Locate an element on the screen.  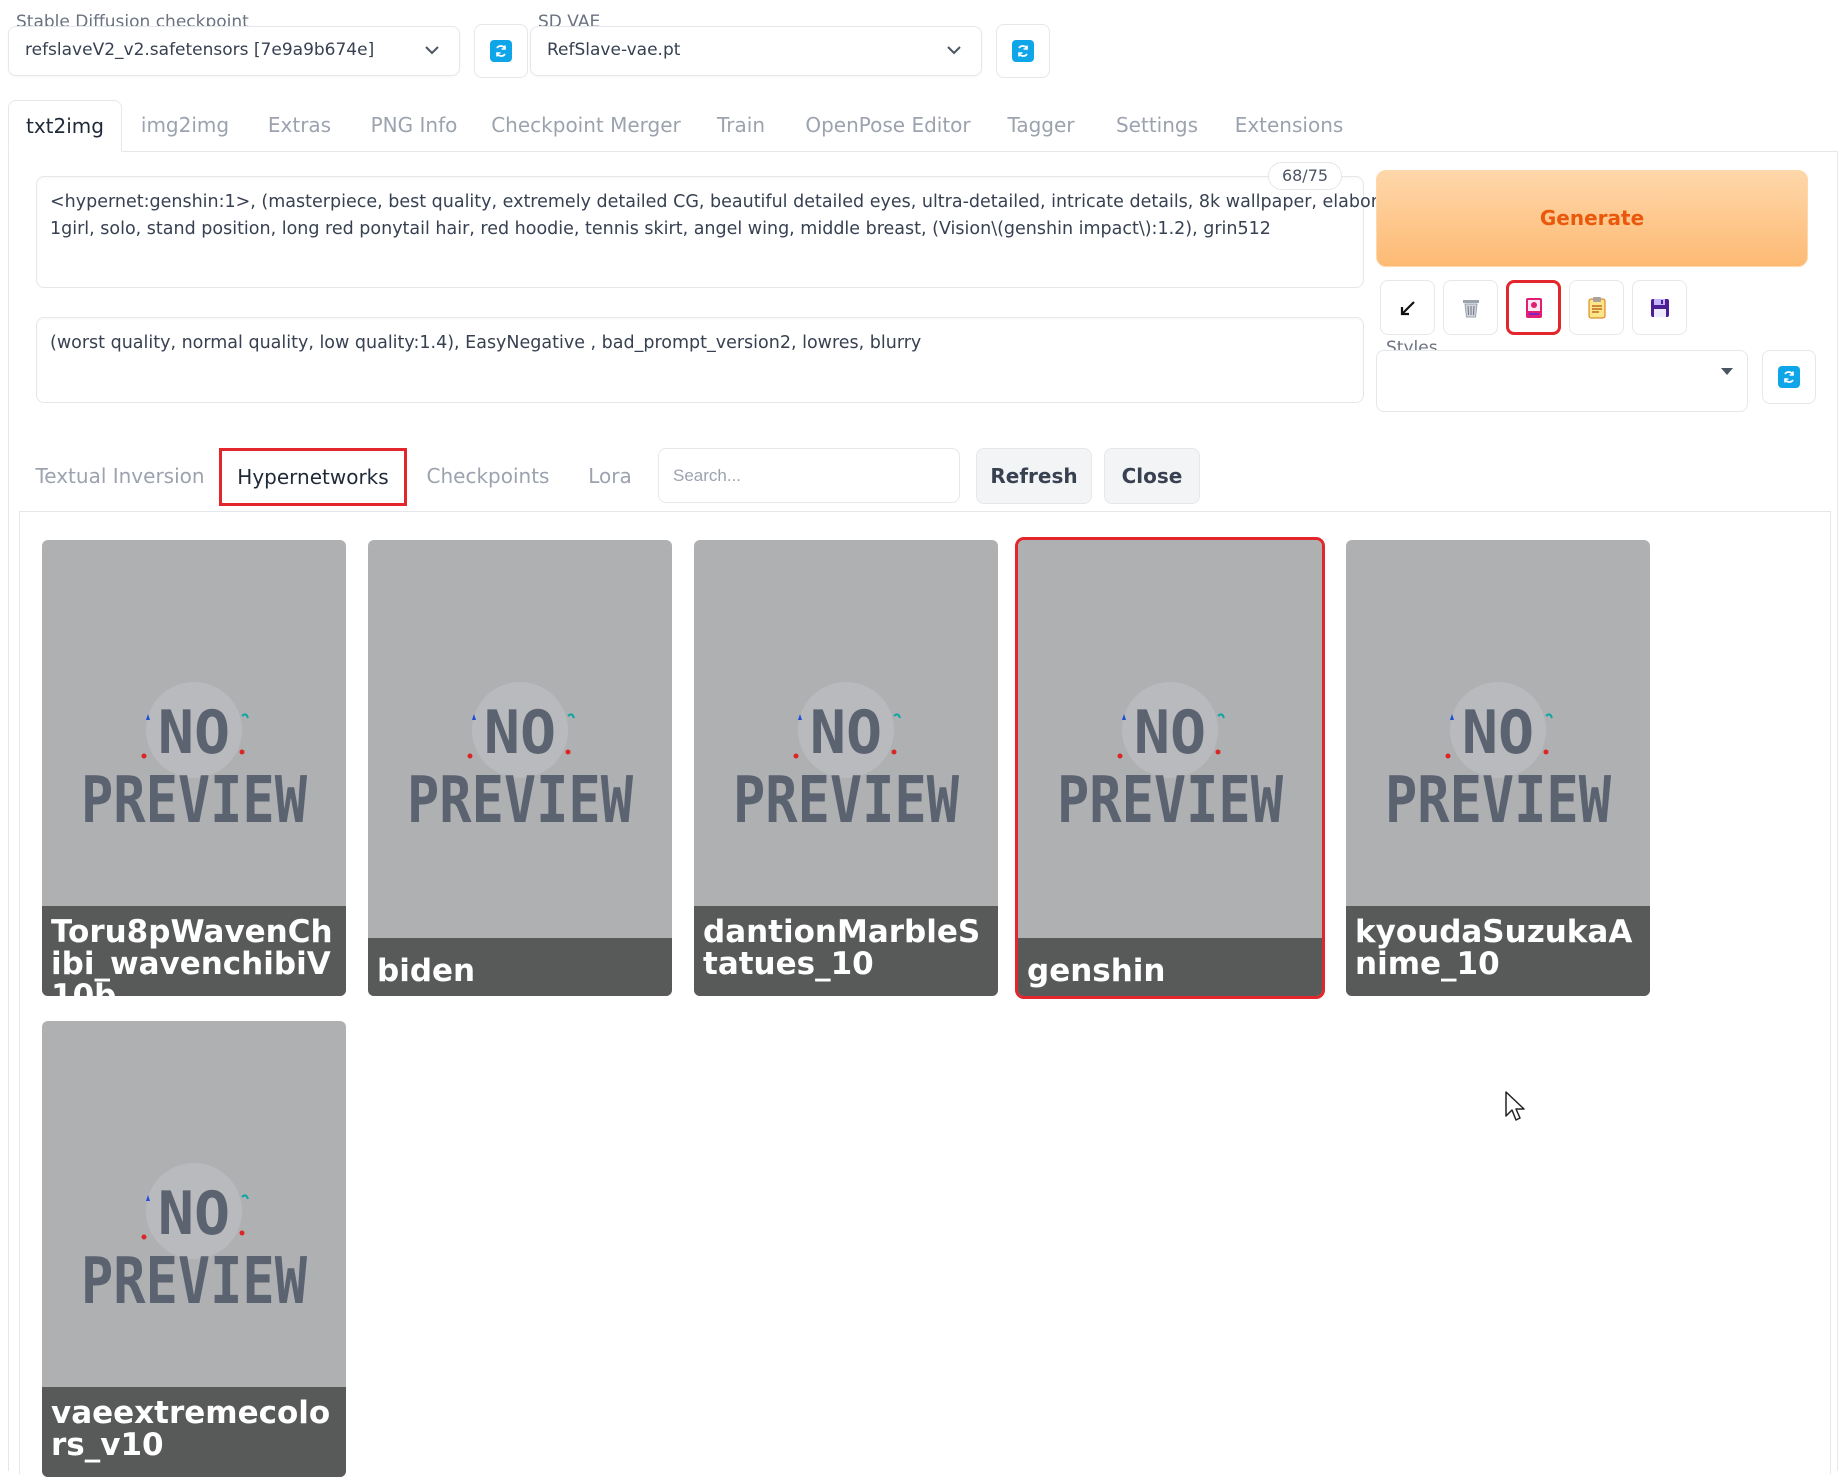
arrow-icon is located at coordinates (1407, 307).